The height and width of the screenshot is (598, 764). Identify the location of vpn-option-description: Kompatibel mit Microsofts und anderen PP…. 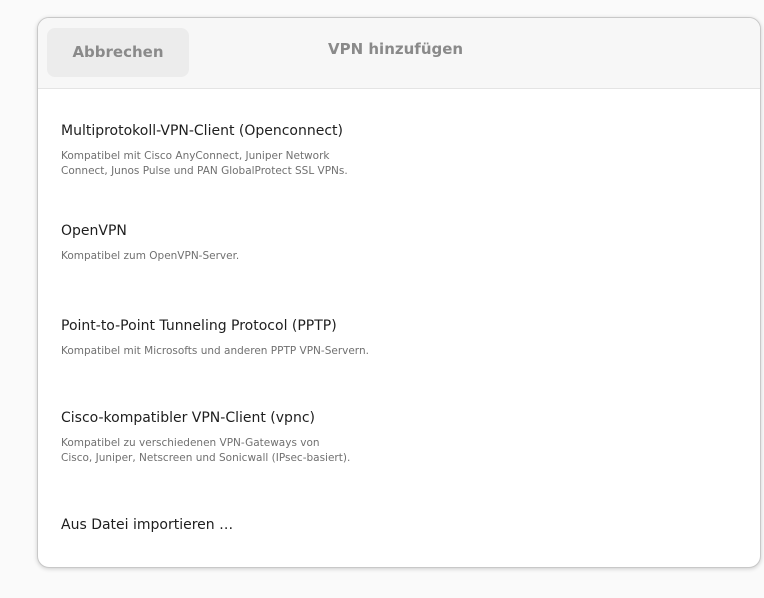
(215, 351).